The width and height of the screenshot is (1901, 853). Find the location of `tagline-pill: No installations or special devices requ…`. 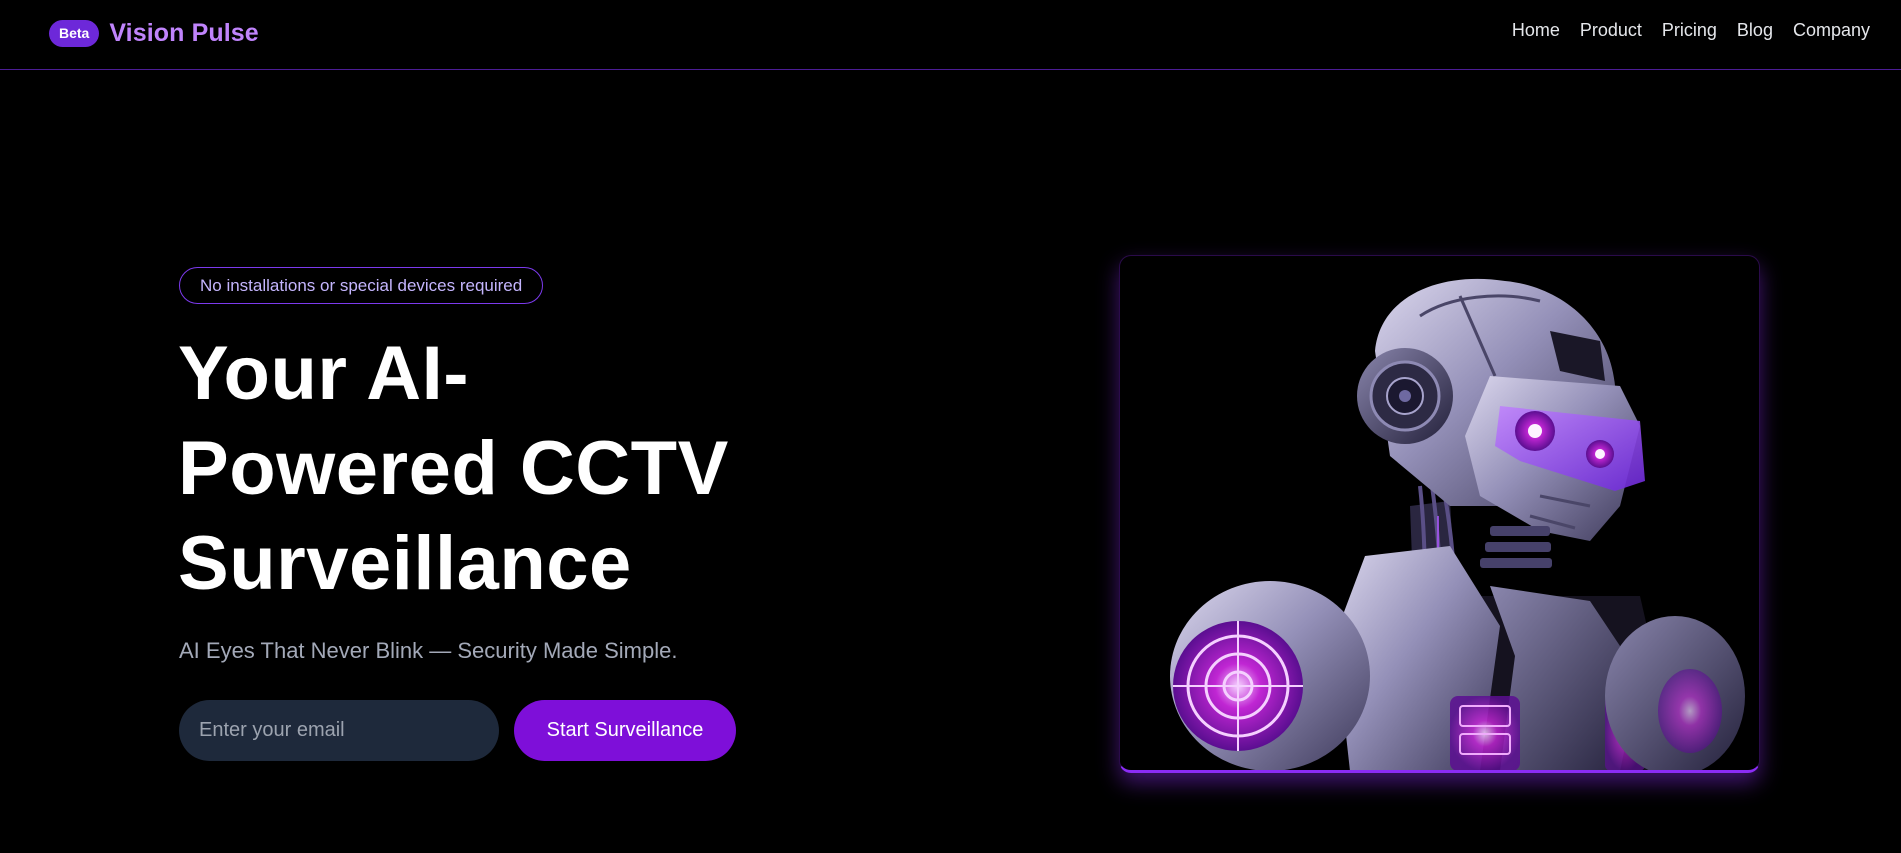

tagline-pill: No installations or special devices requ… is located at coordinates (361, 285).